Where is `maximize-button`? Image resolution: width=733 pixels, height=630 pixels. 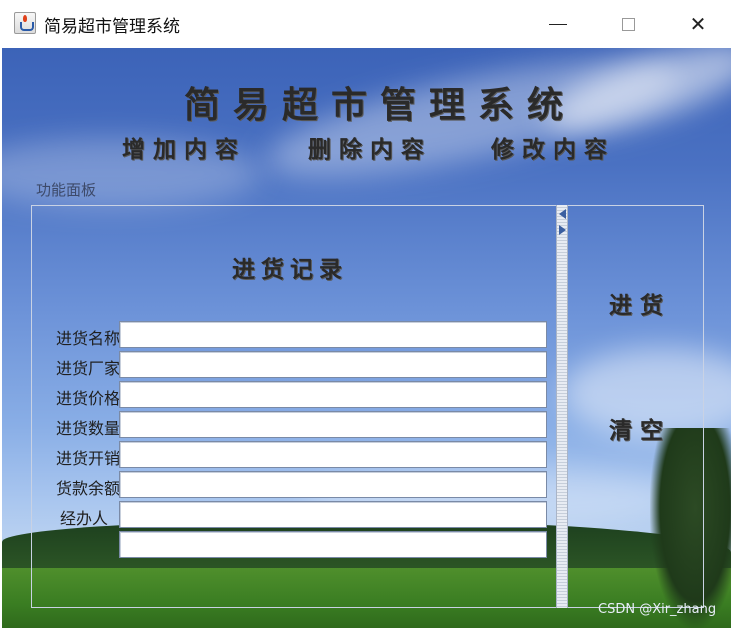
maximize-button is located at coordinates (628, 24).